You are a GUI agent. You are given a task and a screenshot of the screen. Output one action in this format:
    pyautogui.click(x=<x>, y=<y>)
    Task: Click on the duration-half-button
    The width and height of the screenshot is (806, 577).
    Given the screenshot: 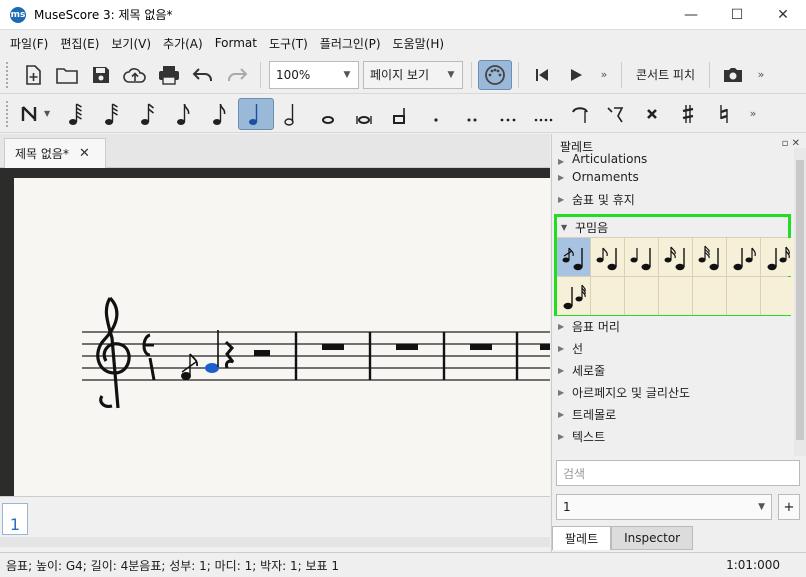 What is the action you would take?
    pyautogui.click(x=292, y=114)
    